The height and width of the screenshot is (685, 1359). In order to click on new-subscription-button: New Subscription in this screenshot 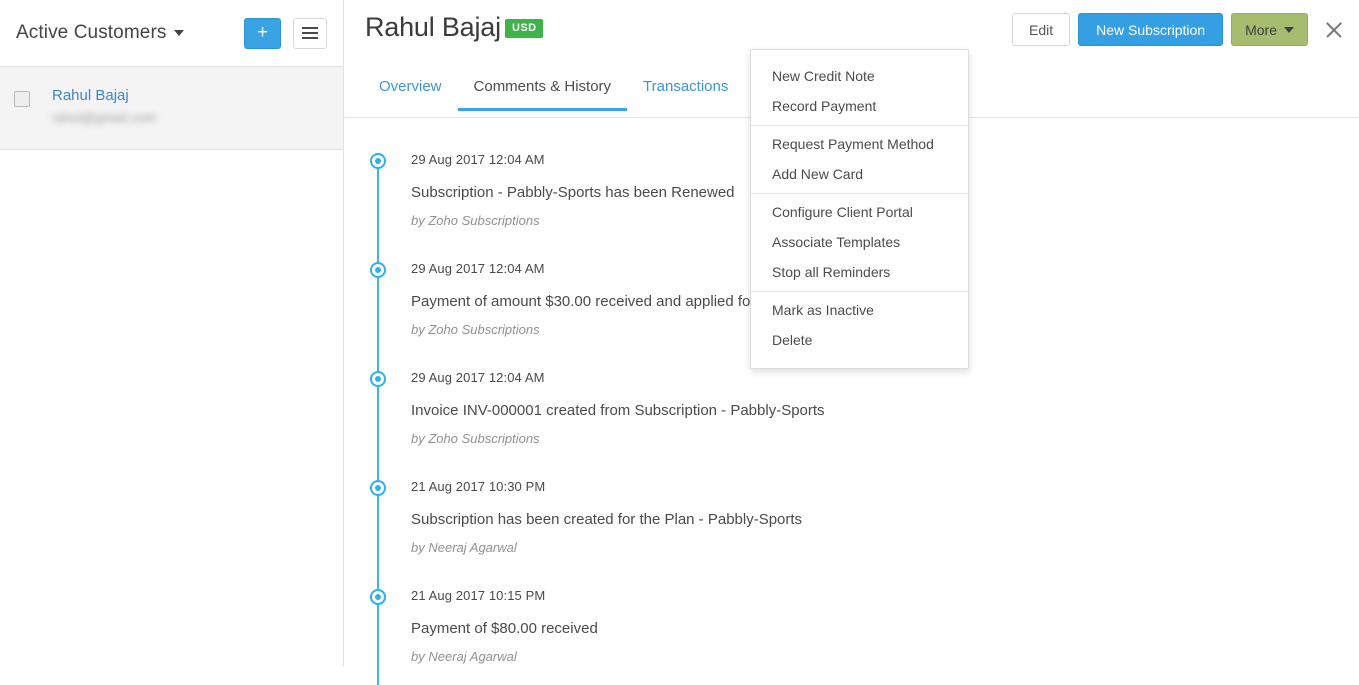, I will do `click(1151, 29)`.